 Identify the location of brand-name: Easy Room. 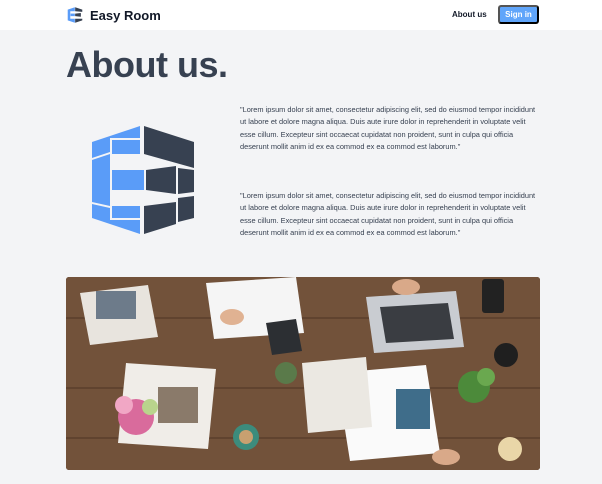
(125, 15).